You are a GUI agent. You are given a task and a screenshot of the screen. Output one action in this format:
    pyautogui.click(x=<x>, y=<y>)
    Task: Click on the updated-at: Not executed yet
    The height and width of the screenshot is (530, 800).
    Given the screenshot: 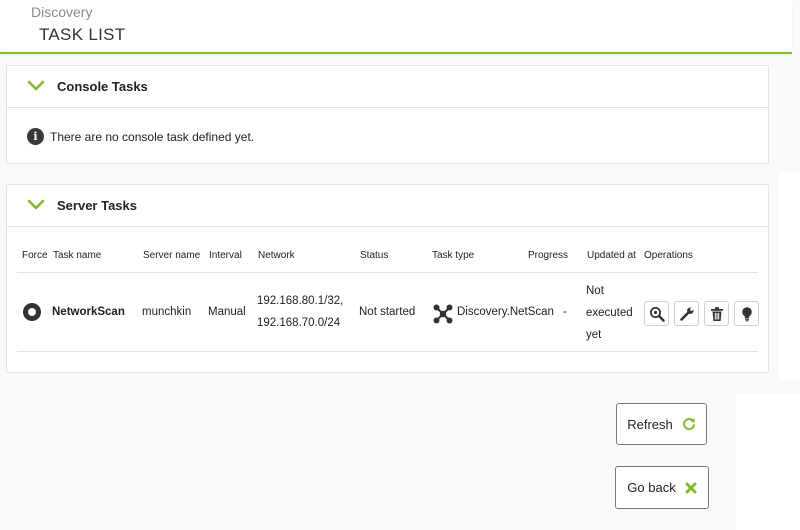 What is the action you would take?
    pyautogui.click(x=609, y=313)
    